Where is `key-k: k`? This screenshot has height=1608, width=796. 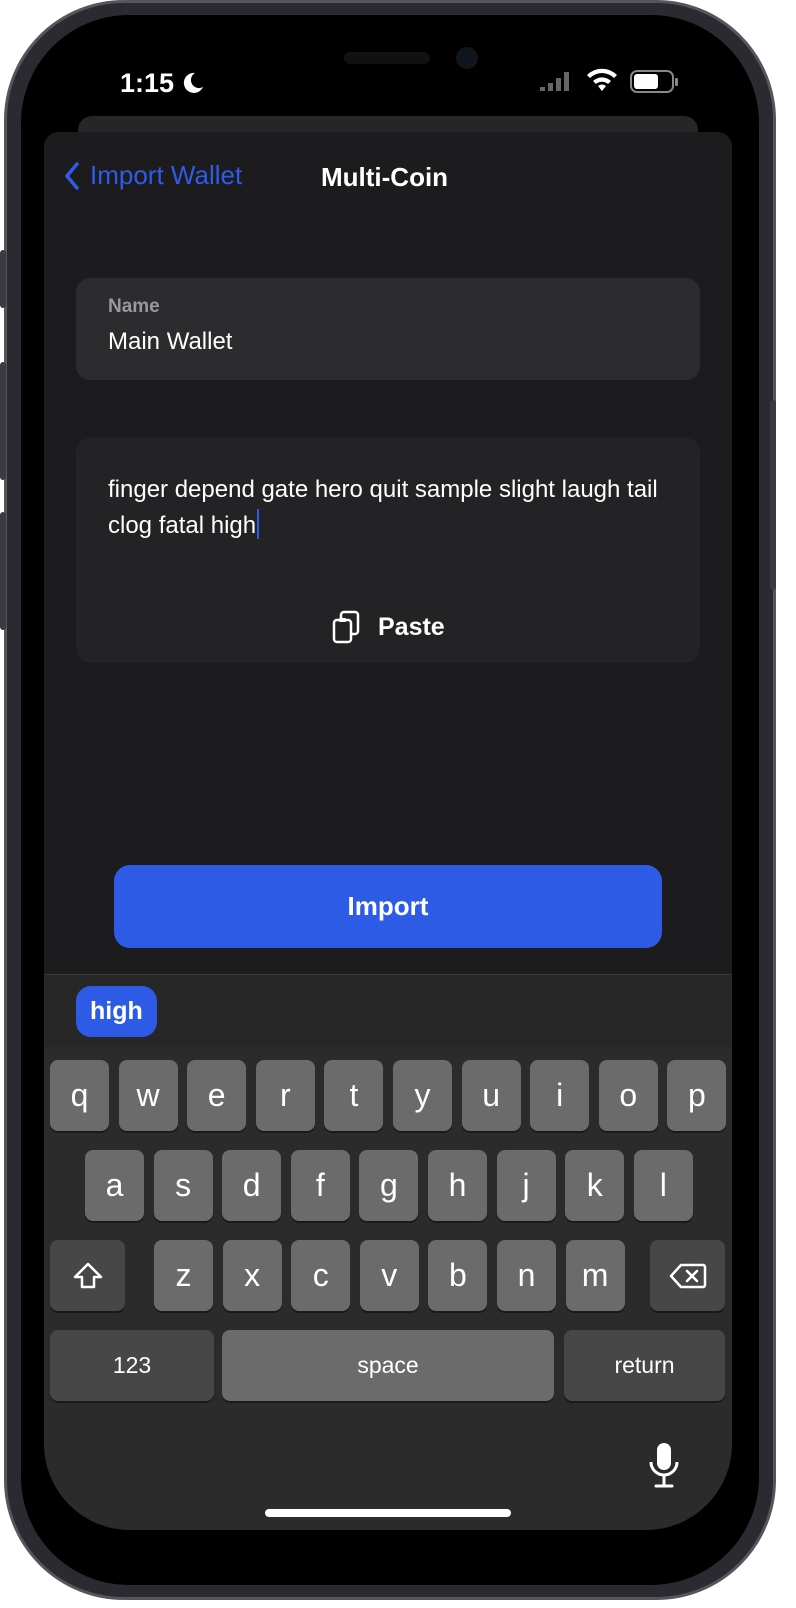 key-k: k is located at coordinates (595, 1185).